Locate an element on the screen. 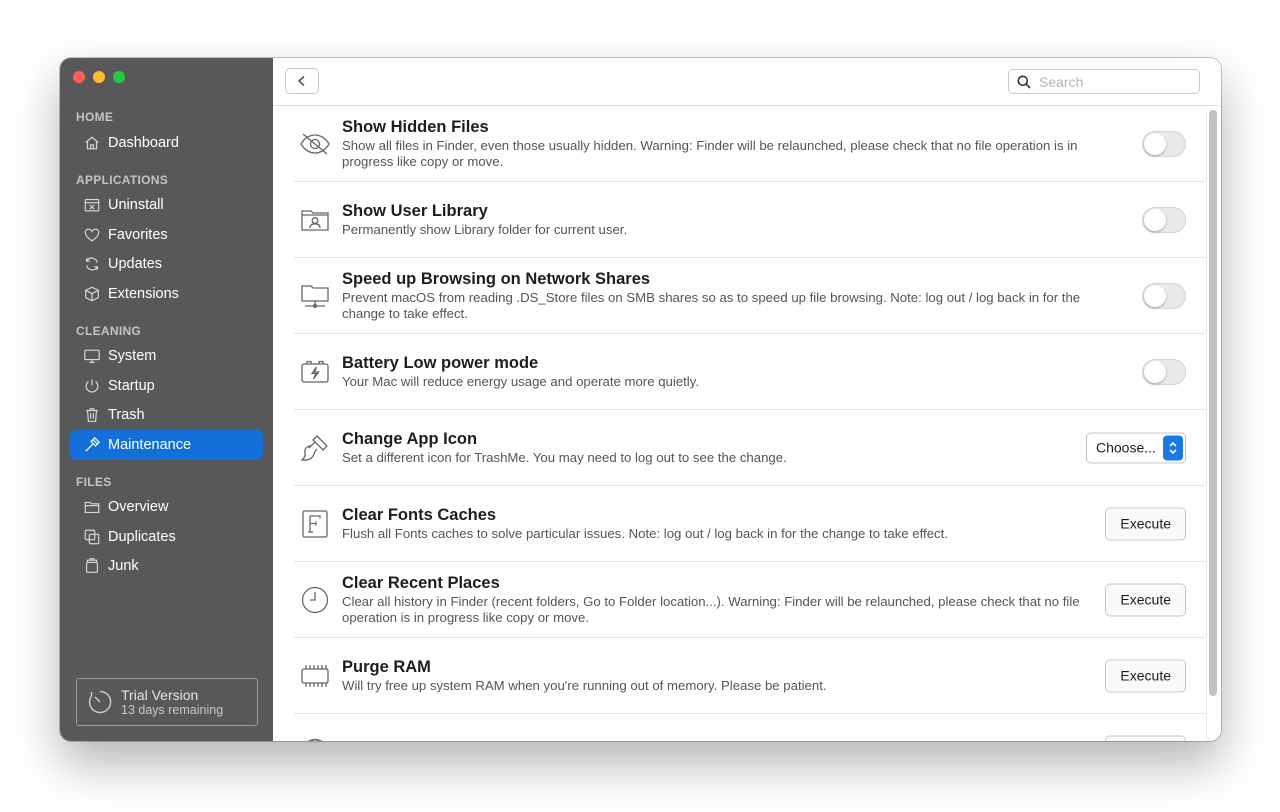  row-title: Purge RAM is located at coordinates (386, 666).